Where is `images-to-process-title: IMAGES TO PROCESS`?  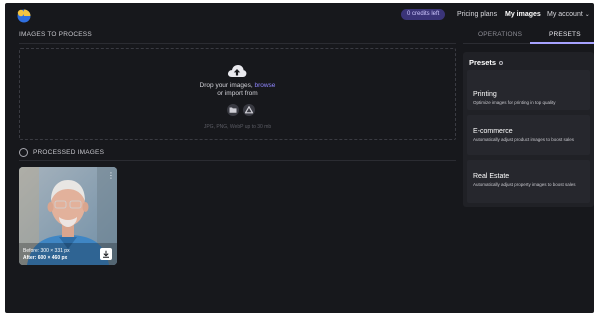 images-to-process-title: IMAGES TO PROCESS is located at coordinates (55, 34).